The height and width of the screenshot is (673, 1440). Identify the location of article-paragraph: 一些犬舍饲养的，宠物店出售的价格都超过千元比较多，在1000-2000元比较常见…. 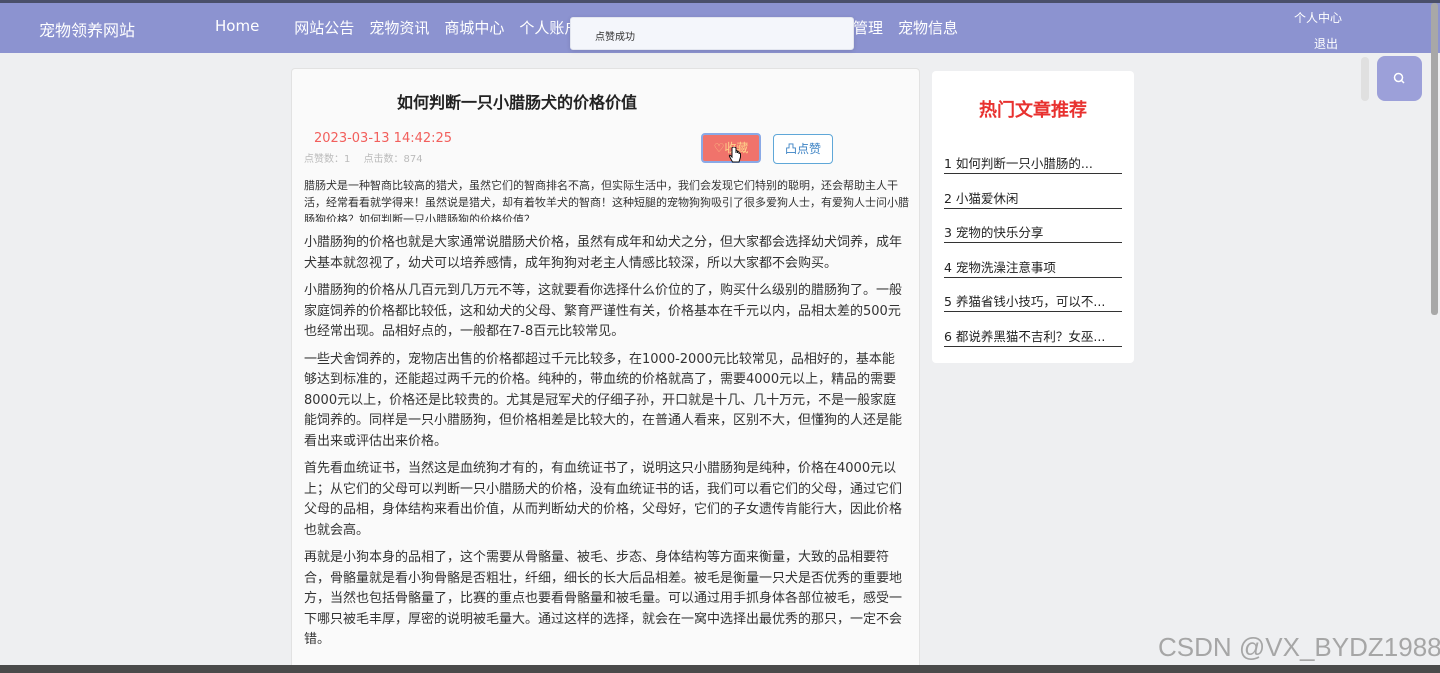
(603, 400).